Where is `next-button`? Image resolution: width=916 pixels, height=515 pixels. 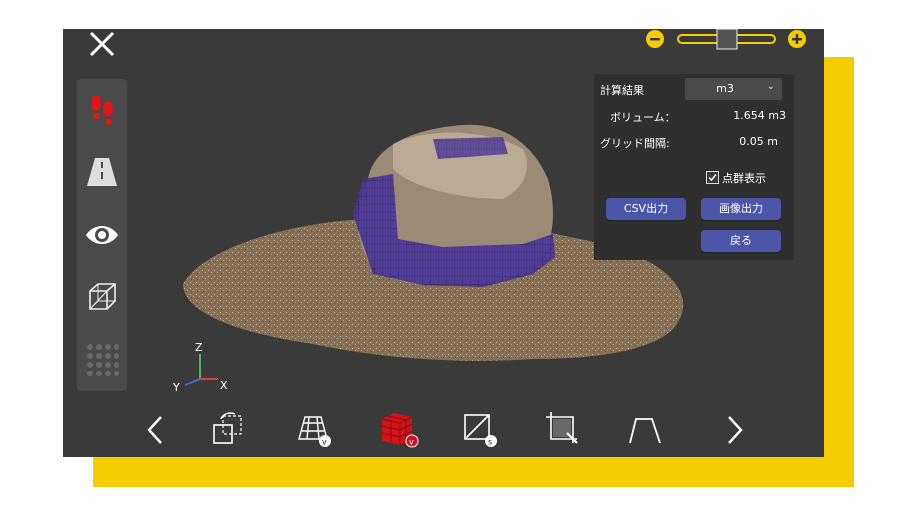 next-button is located at coordinates (735, 429).